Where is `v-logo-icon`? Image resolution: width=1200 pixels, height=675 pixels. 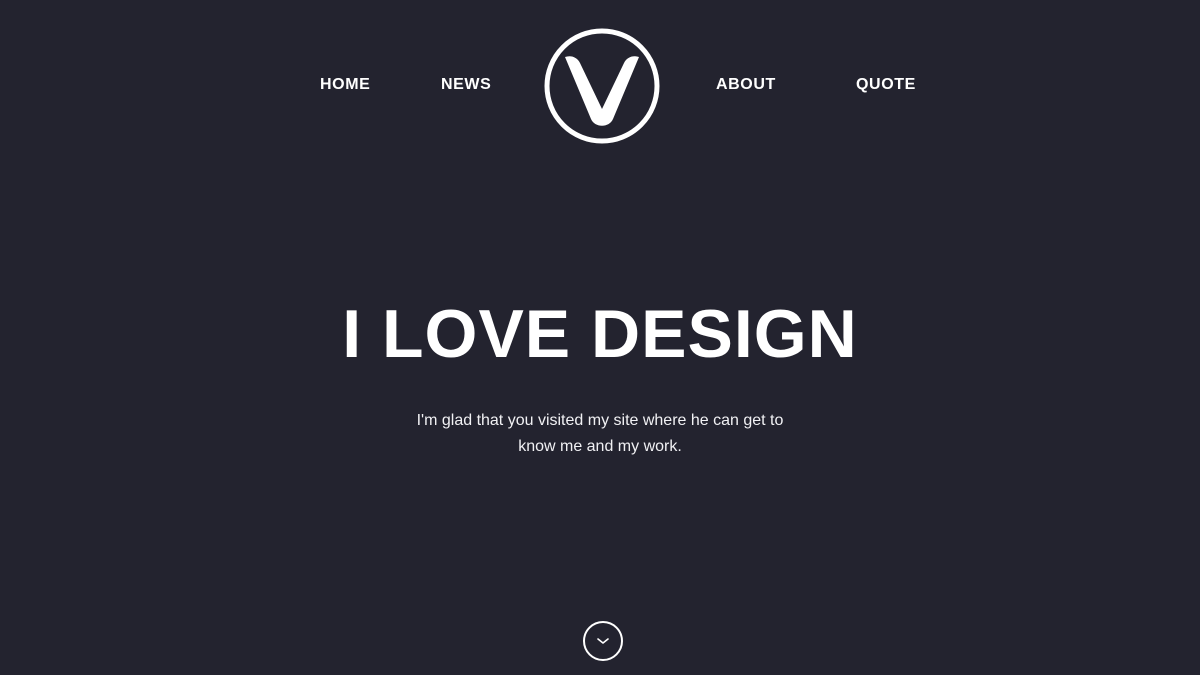 v-logo-icon is located at coordinates (602, 86).